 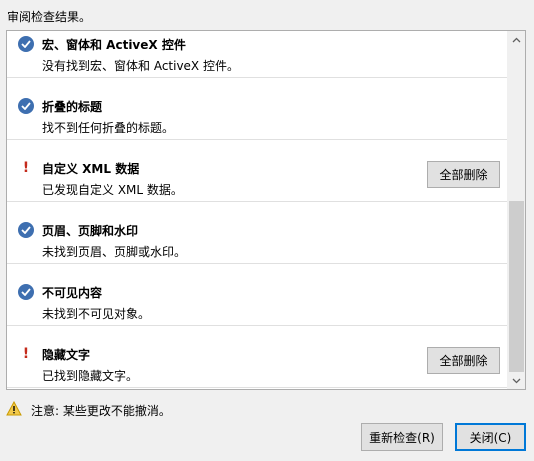 What do you see at coordinates (258, 233) in the screenshot?
I see `list-item: 页眉、页脚和水印 未找到页眉、页脚或水印。` at bounding box center [258, 233].